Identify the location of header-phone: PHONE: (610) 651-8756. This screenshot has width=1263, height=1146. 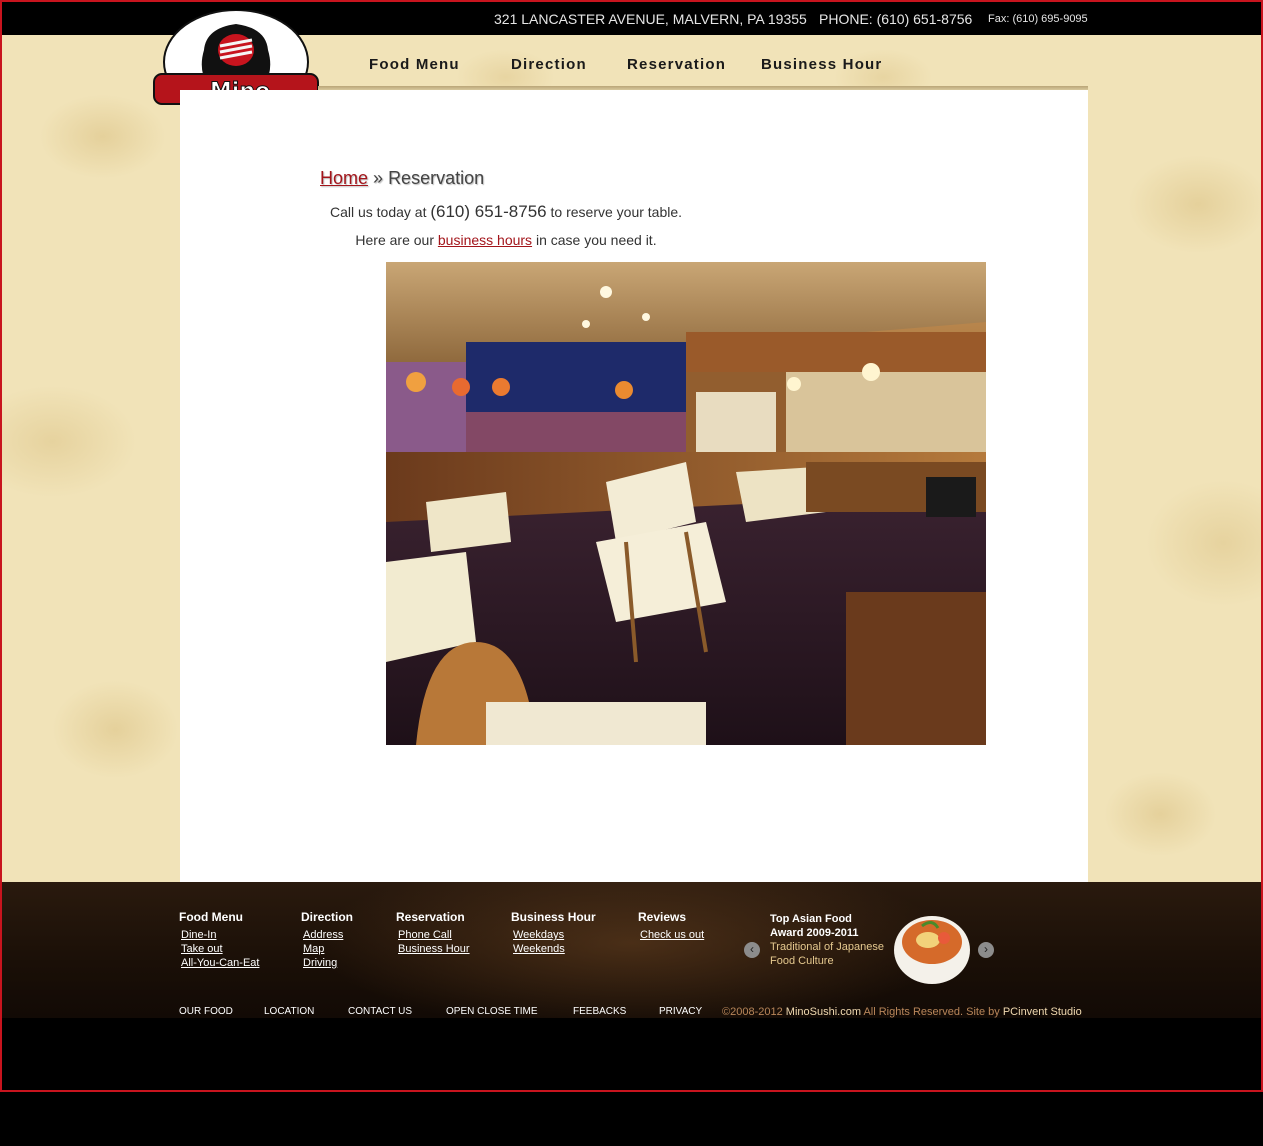
(896, 19).